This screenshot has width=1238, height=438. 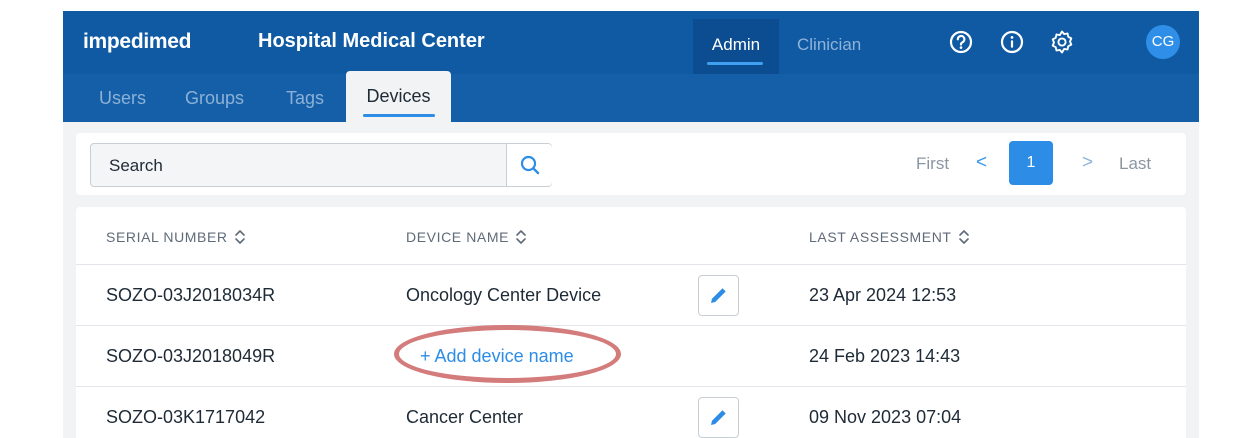 I want to click on add-device-name-link: + Add device name, so click(x=497, y=356).